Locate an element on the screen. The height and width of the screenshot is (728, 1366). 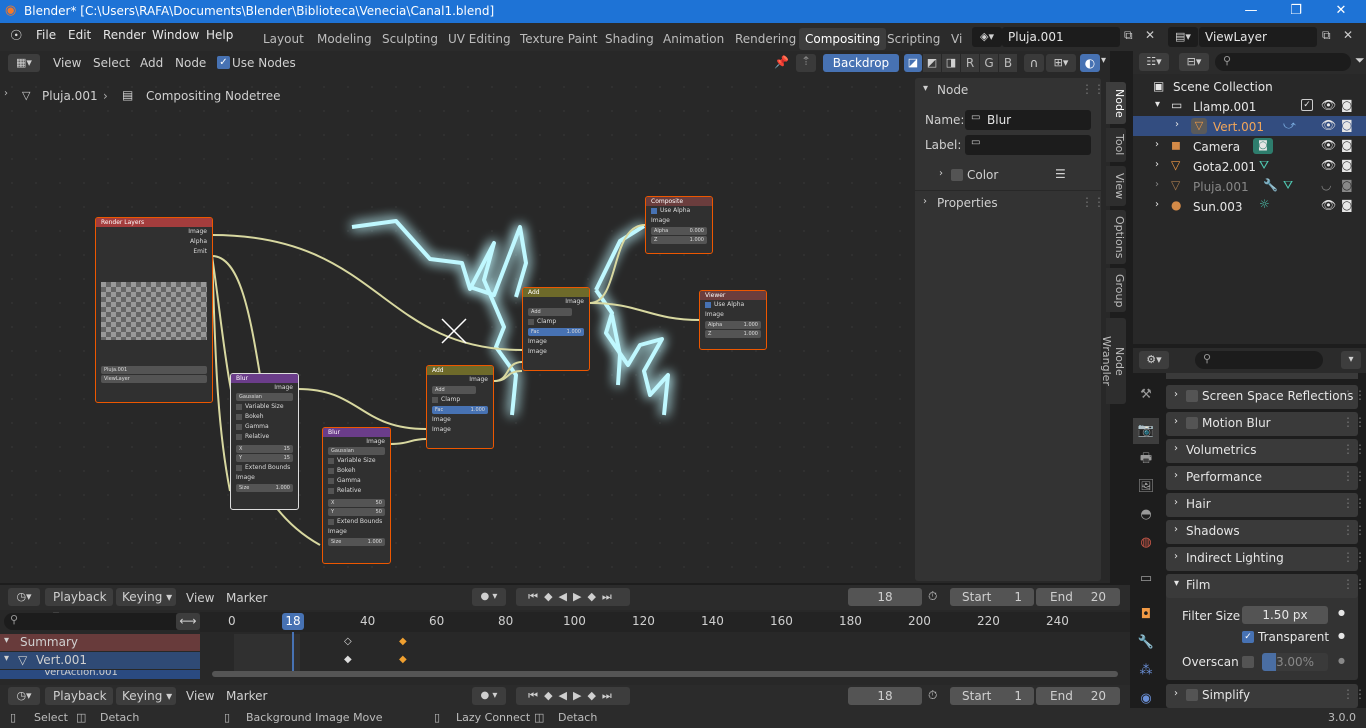
layer-select: ViewLayer is located at coordinates (154, 379).